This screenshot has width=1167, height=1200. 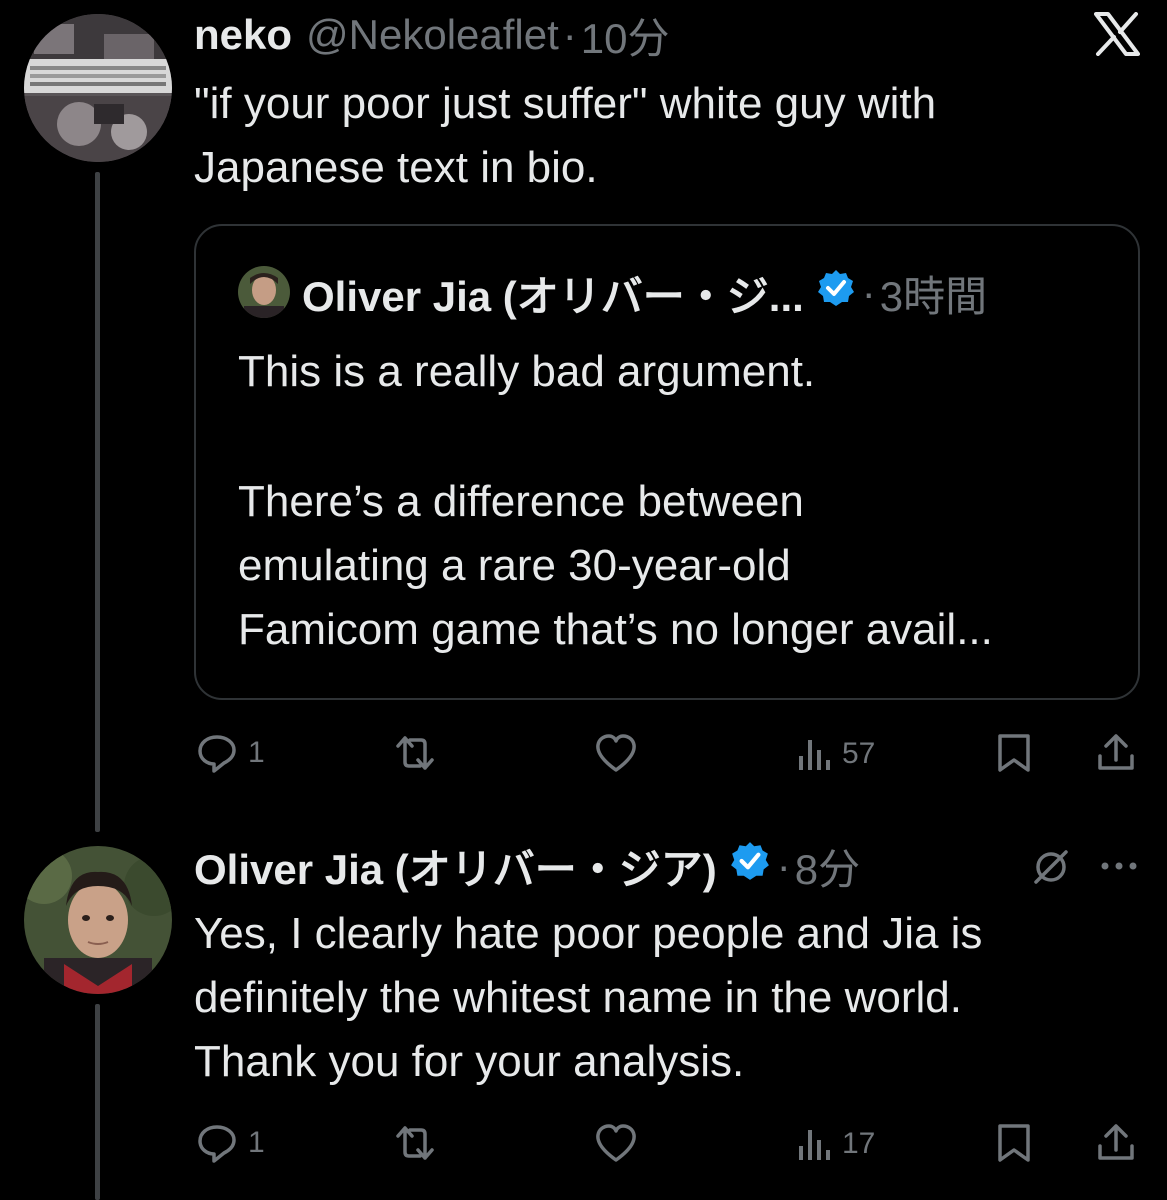 What do you see at coordinates (264, 292) in the screenshot?
I see `quote-author-avatar` at bounding box center [264, 292].